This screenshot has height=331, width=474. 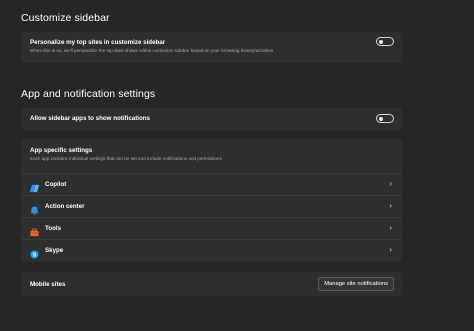 What do you see at coordinates (34, 208) in the screenshot?
I see `action-center-icon` at bounding box center [34, 208].